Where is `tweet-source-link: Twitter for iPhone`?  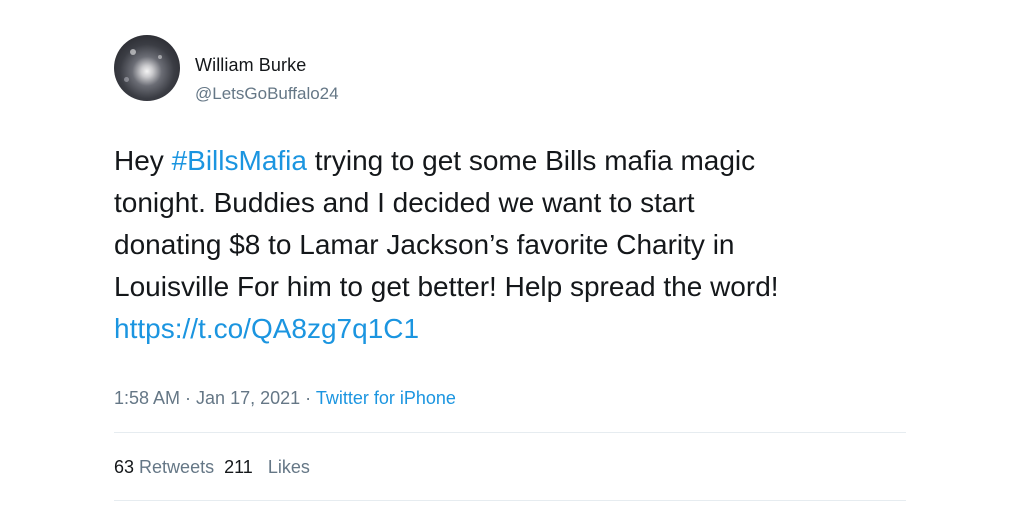 tweet-source-link: Twitter for iPhone is located at coordinates (386, 398).